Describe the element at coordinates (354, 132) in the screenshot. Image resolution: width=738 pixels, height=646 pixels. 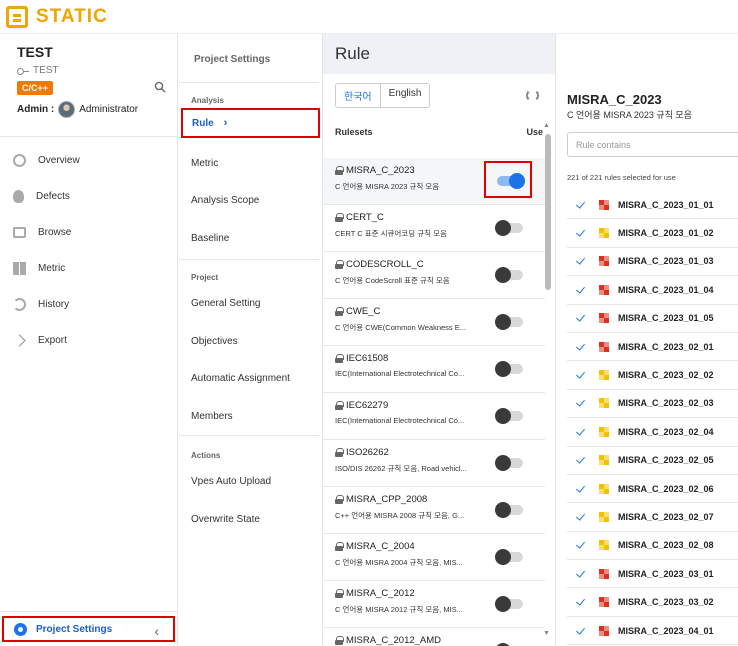
I see `rulesets-column-header: Rulesets` at that location.